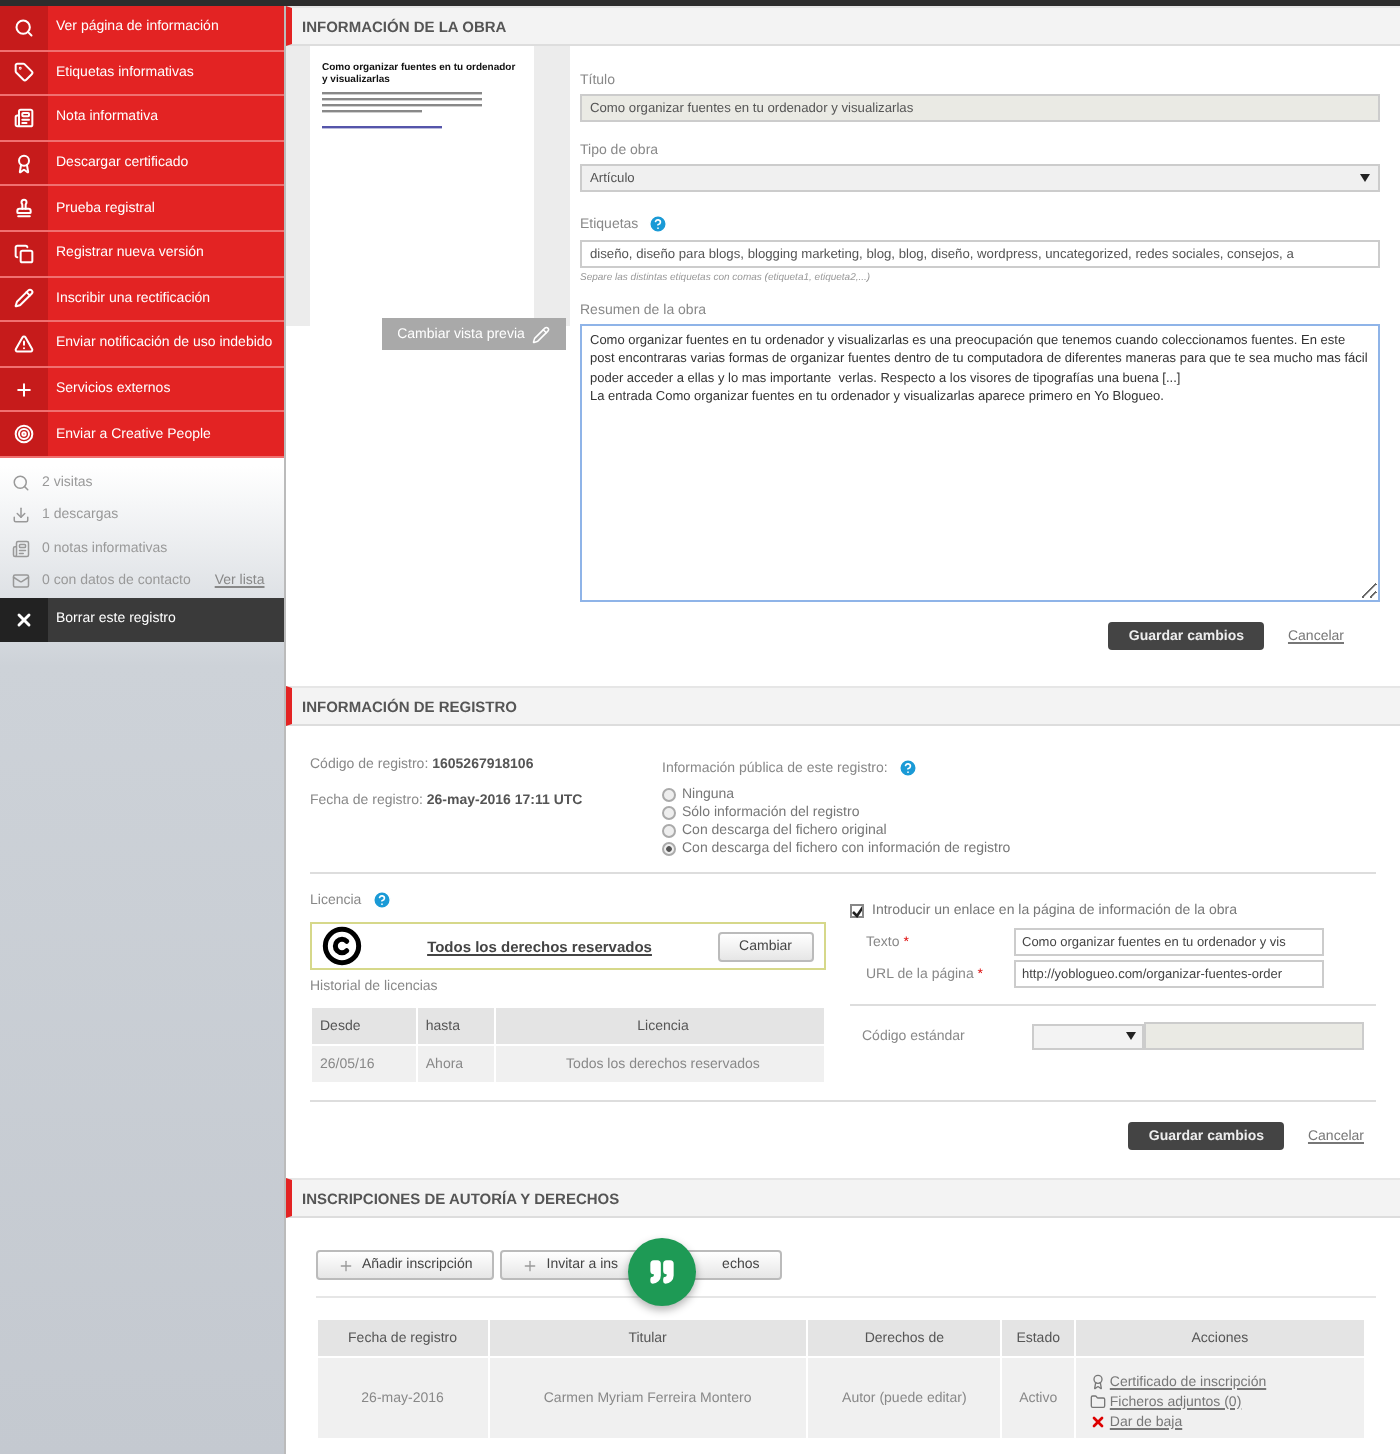  I want to click on mail-icon, so click(21, 581).